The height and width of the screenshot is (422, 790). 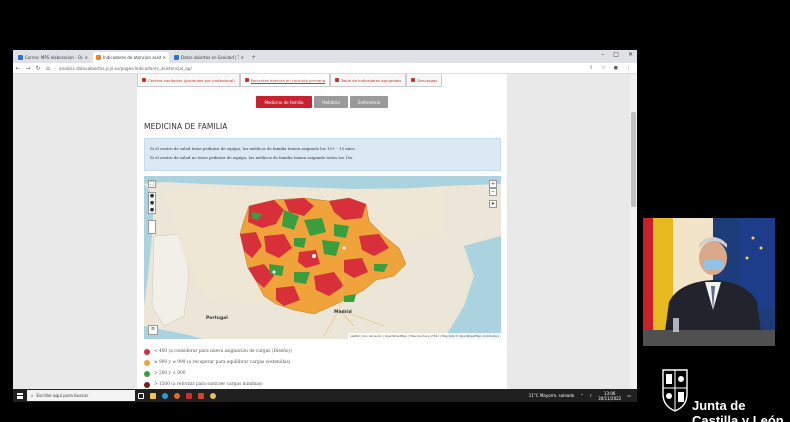 What do you see at coordinates (217, 318) in the screenshot?
I see `map-label-portugal: Portugal` at bounding box center [217, 318].